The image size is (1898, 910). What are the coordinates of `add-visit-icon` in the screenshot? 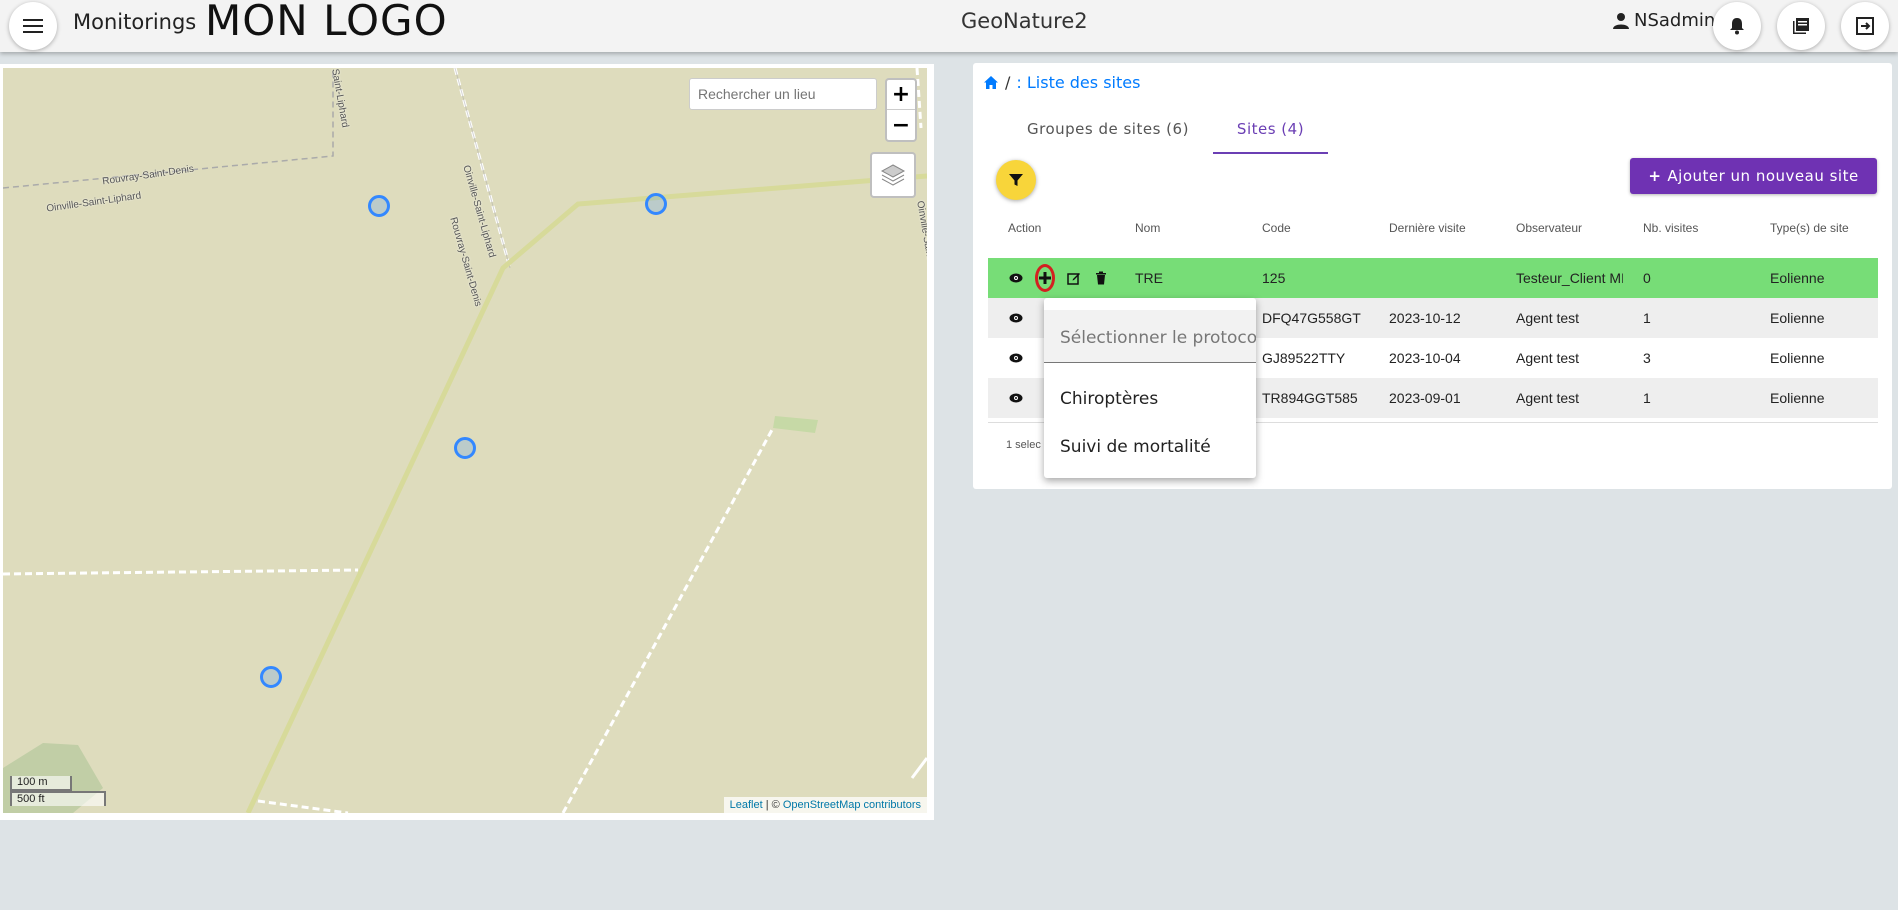 It's located at (1045, 278).